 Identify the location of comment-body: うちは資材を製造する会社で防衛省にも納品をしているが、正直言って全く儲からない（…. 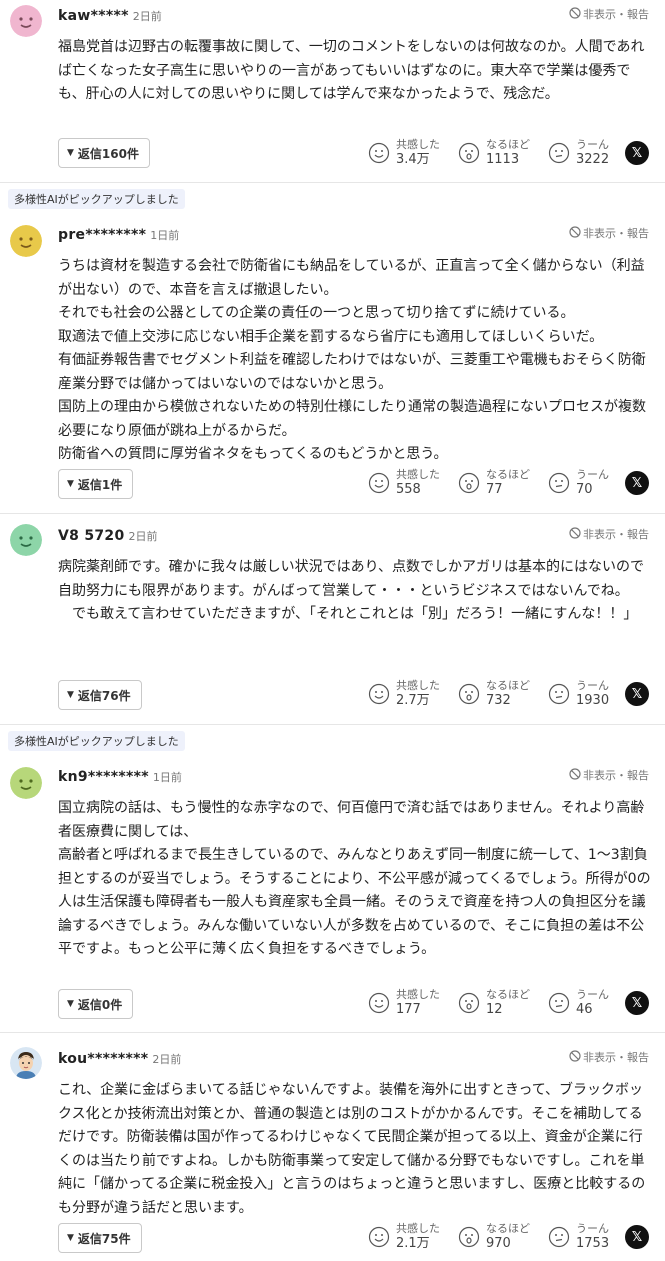
(354, 361).